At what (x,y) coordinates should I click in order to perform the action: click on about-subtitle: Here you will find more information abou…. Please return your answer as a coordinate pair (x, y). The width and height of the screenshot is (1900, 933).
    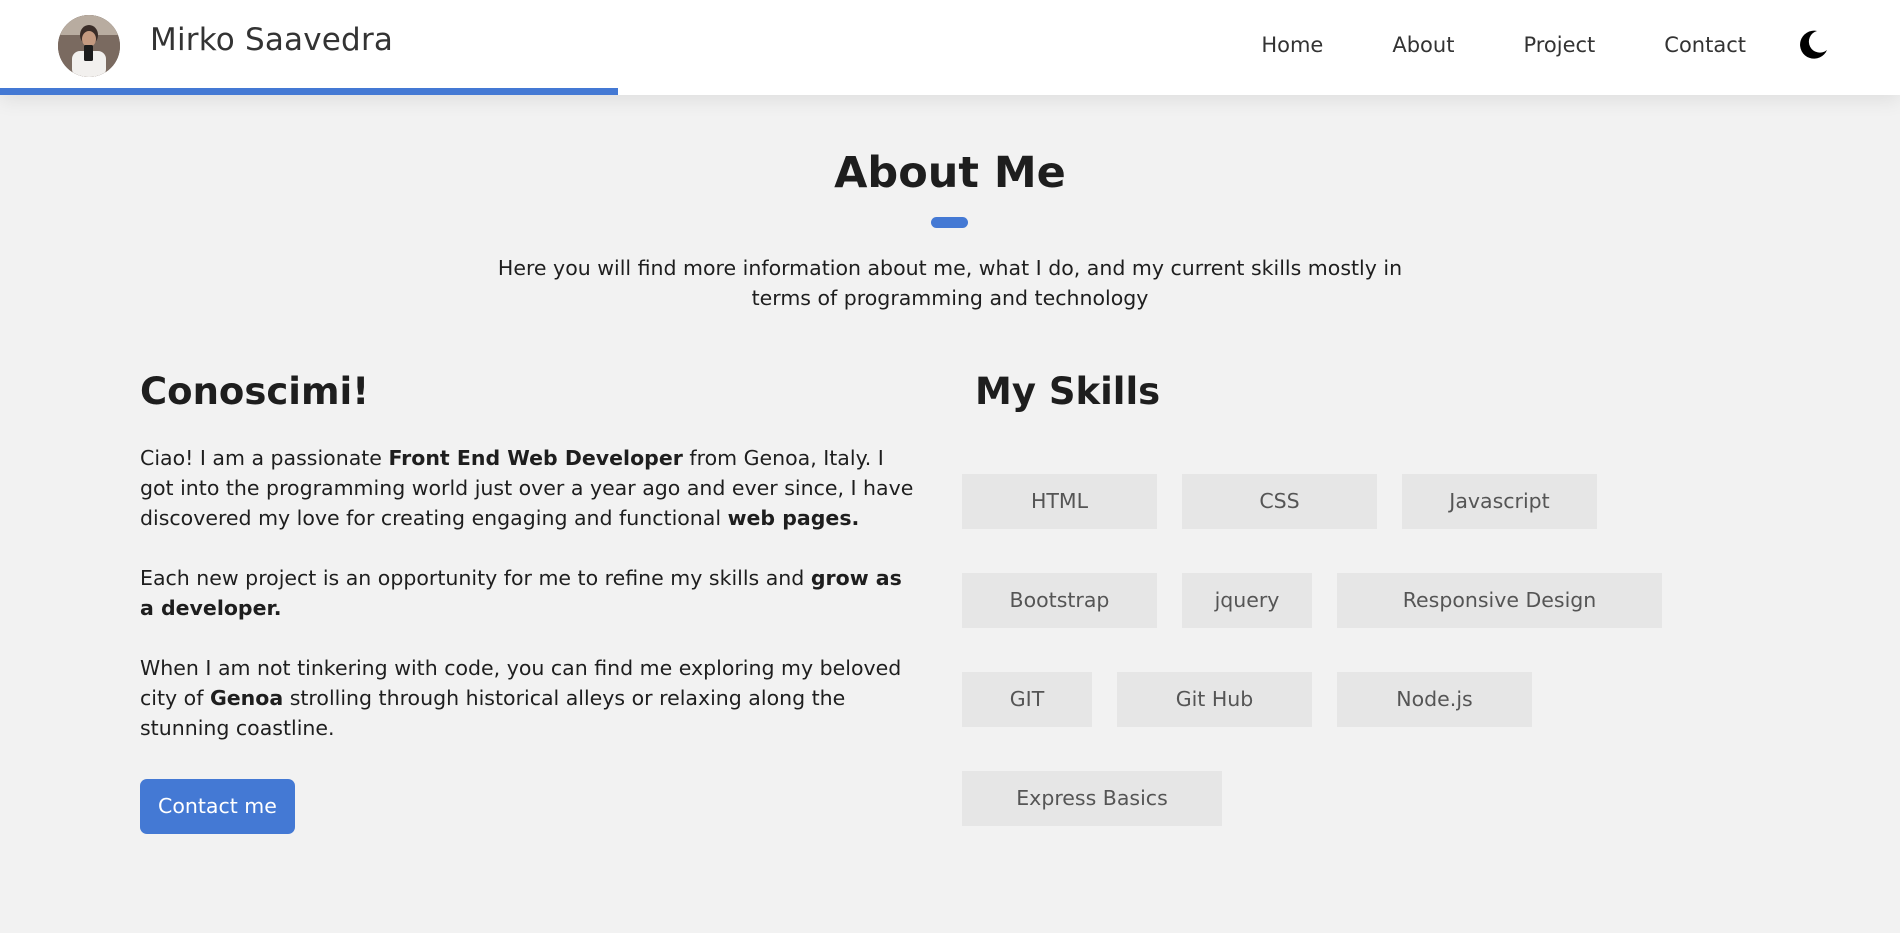
    Looking at the image, I should click on (950, 283).